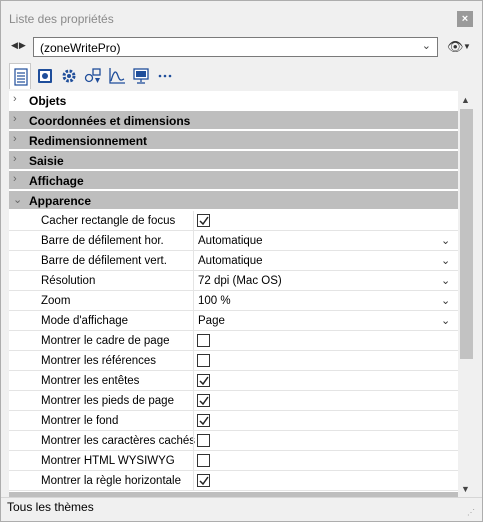 This screenshot has width=483, height=522. Describe the element at coordinates (467, 46) in the screenshot. I see `eye-menu-chevron: ▼` at that location.